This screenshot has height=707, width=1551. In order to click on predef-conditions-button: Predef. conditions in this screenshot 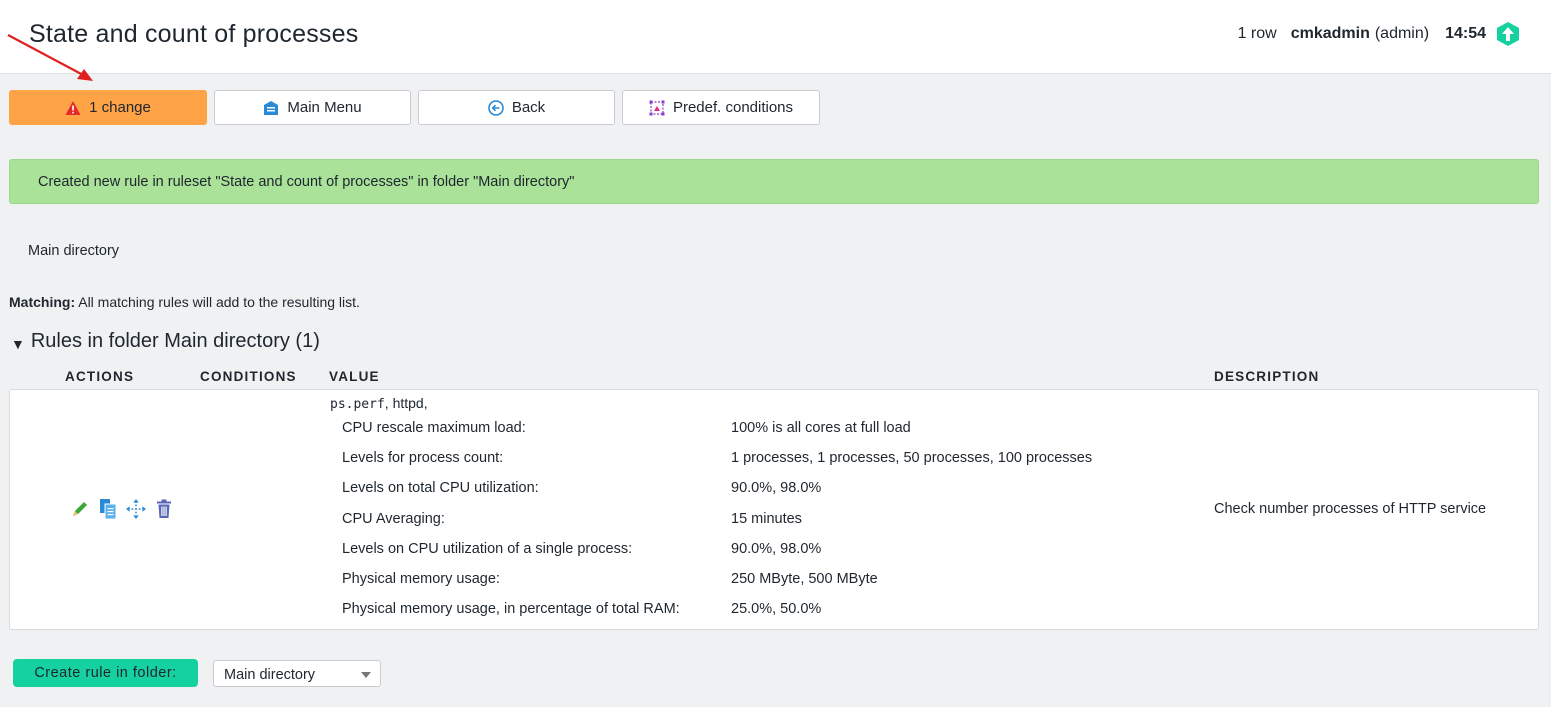, I will do `click(721, 107)`.